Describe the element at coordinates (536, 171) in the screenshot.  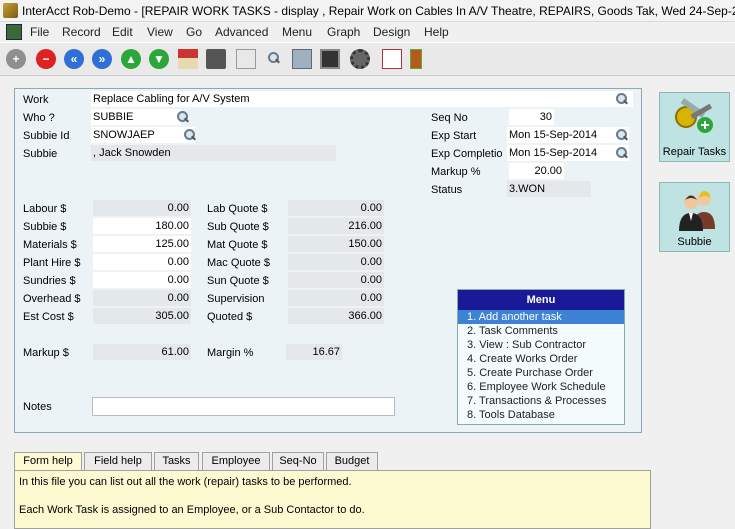
I see `markup-pct-field: 20.00` at that location.